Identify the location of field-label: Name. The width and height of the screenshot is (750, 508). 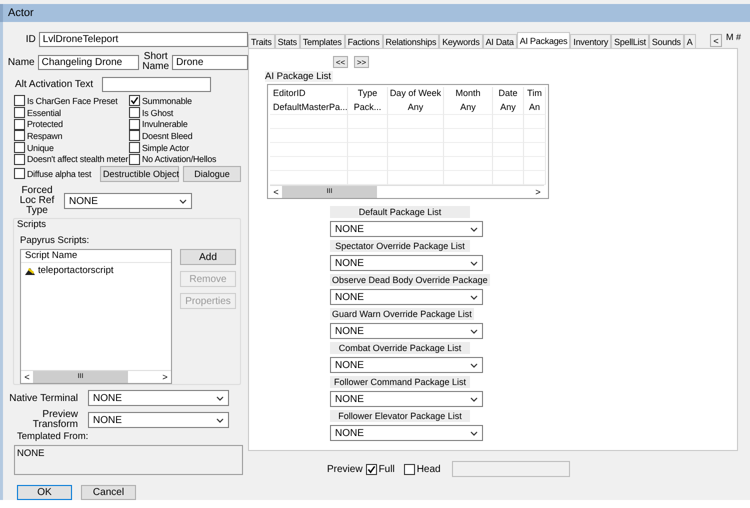
(20, 62).